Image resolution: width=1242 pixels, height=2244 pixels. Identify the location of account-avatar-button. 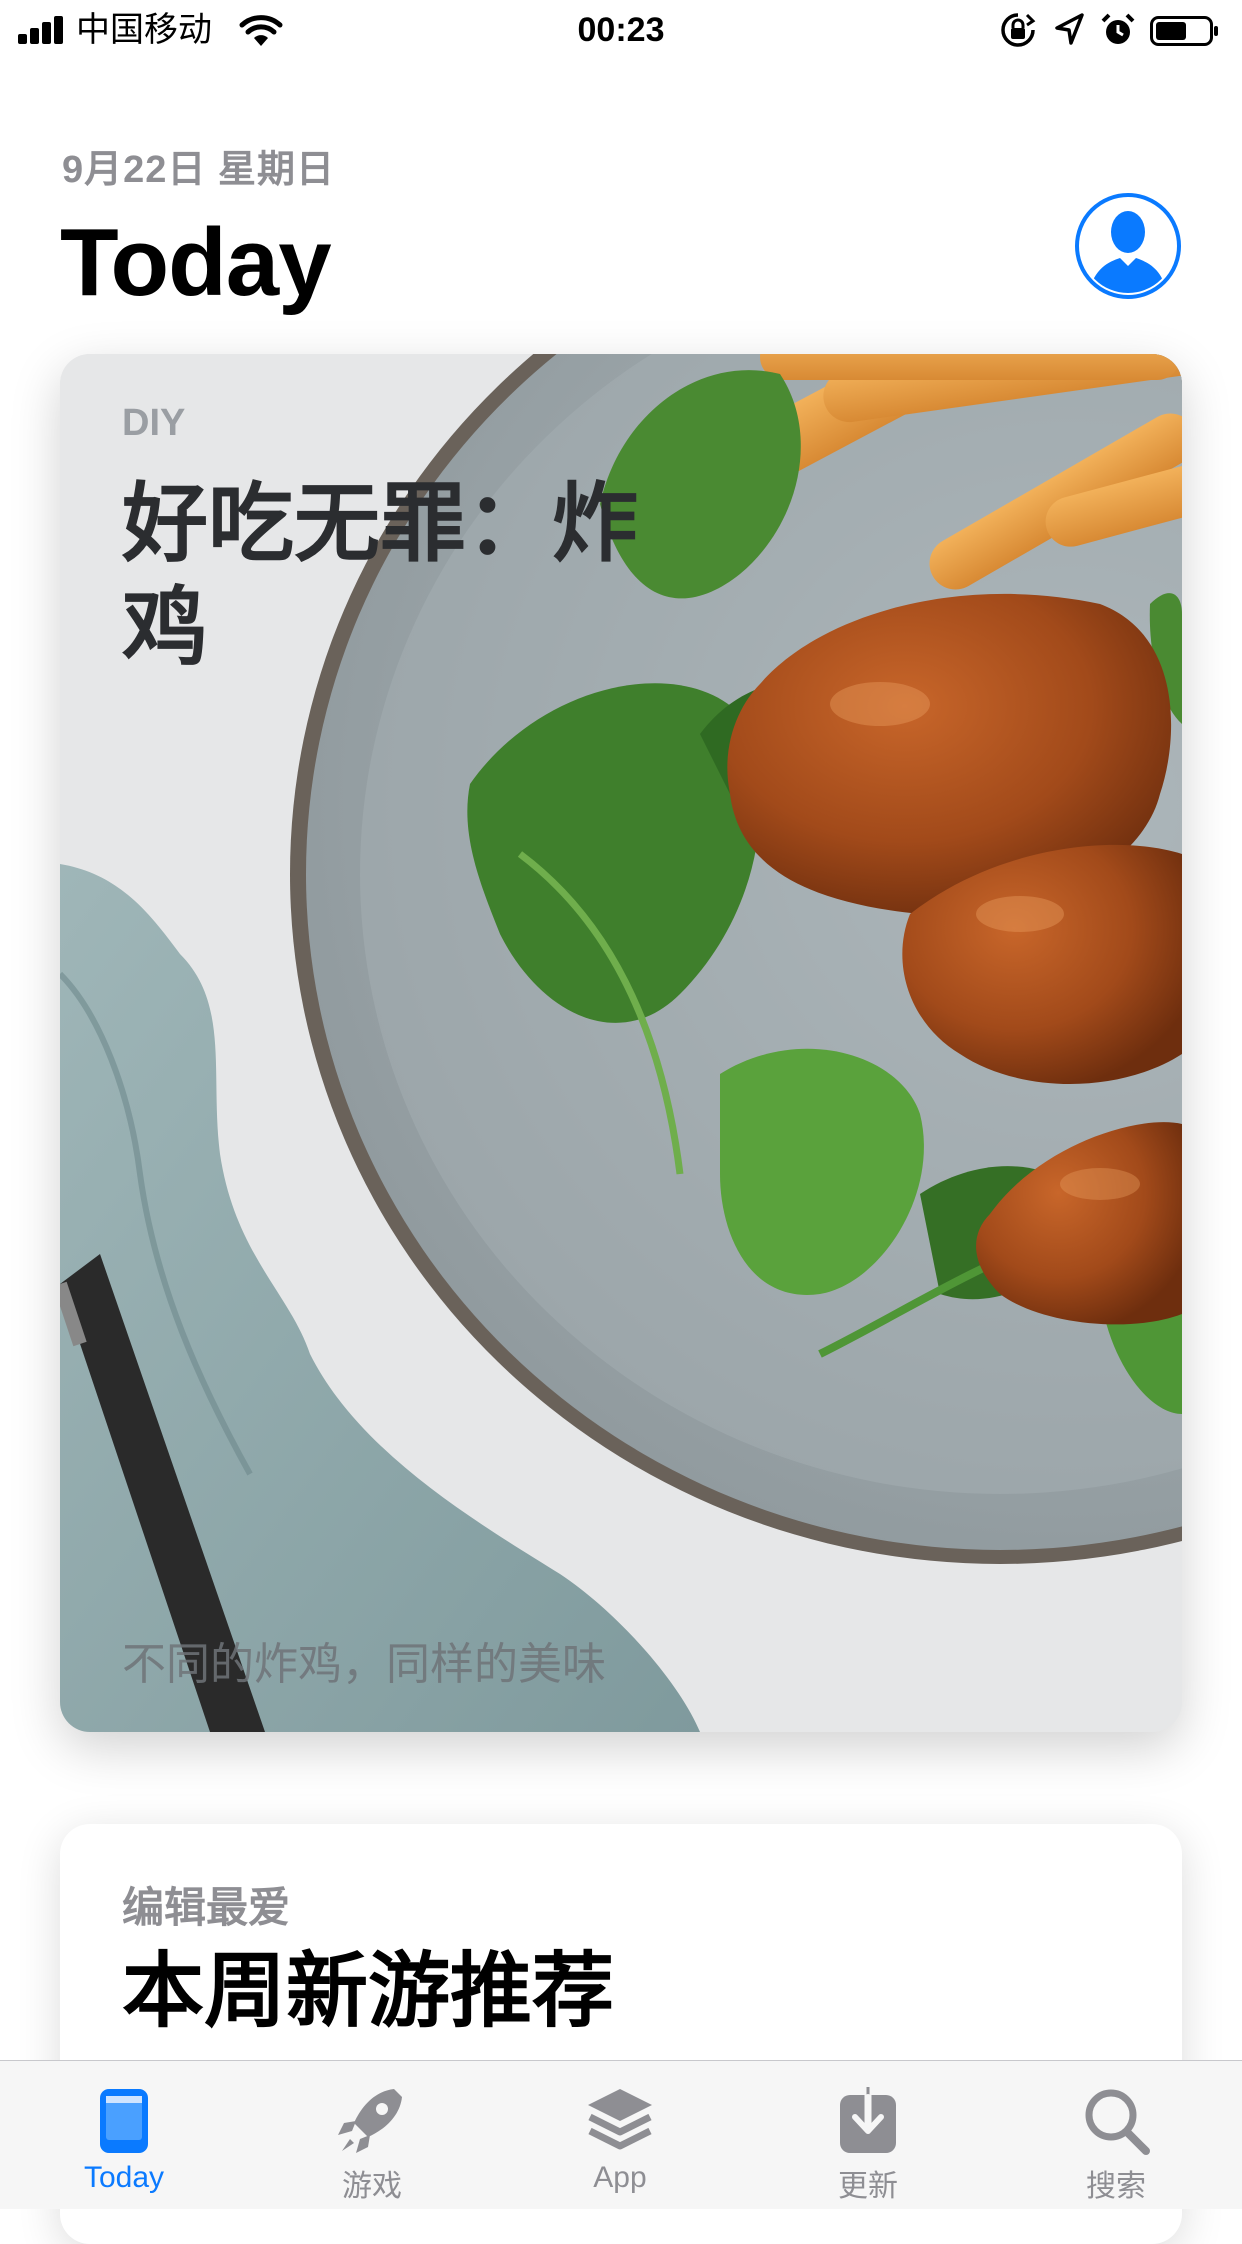
(1128, 246).